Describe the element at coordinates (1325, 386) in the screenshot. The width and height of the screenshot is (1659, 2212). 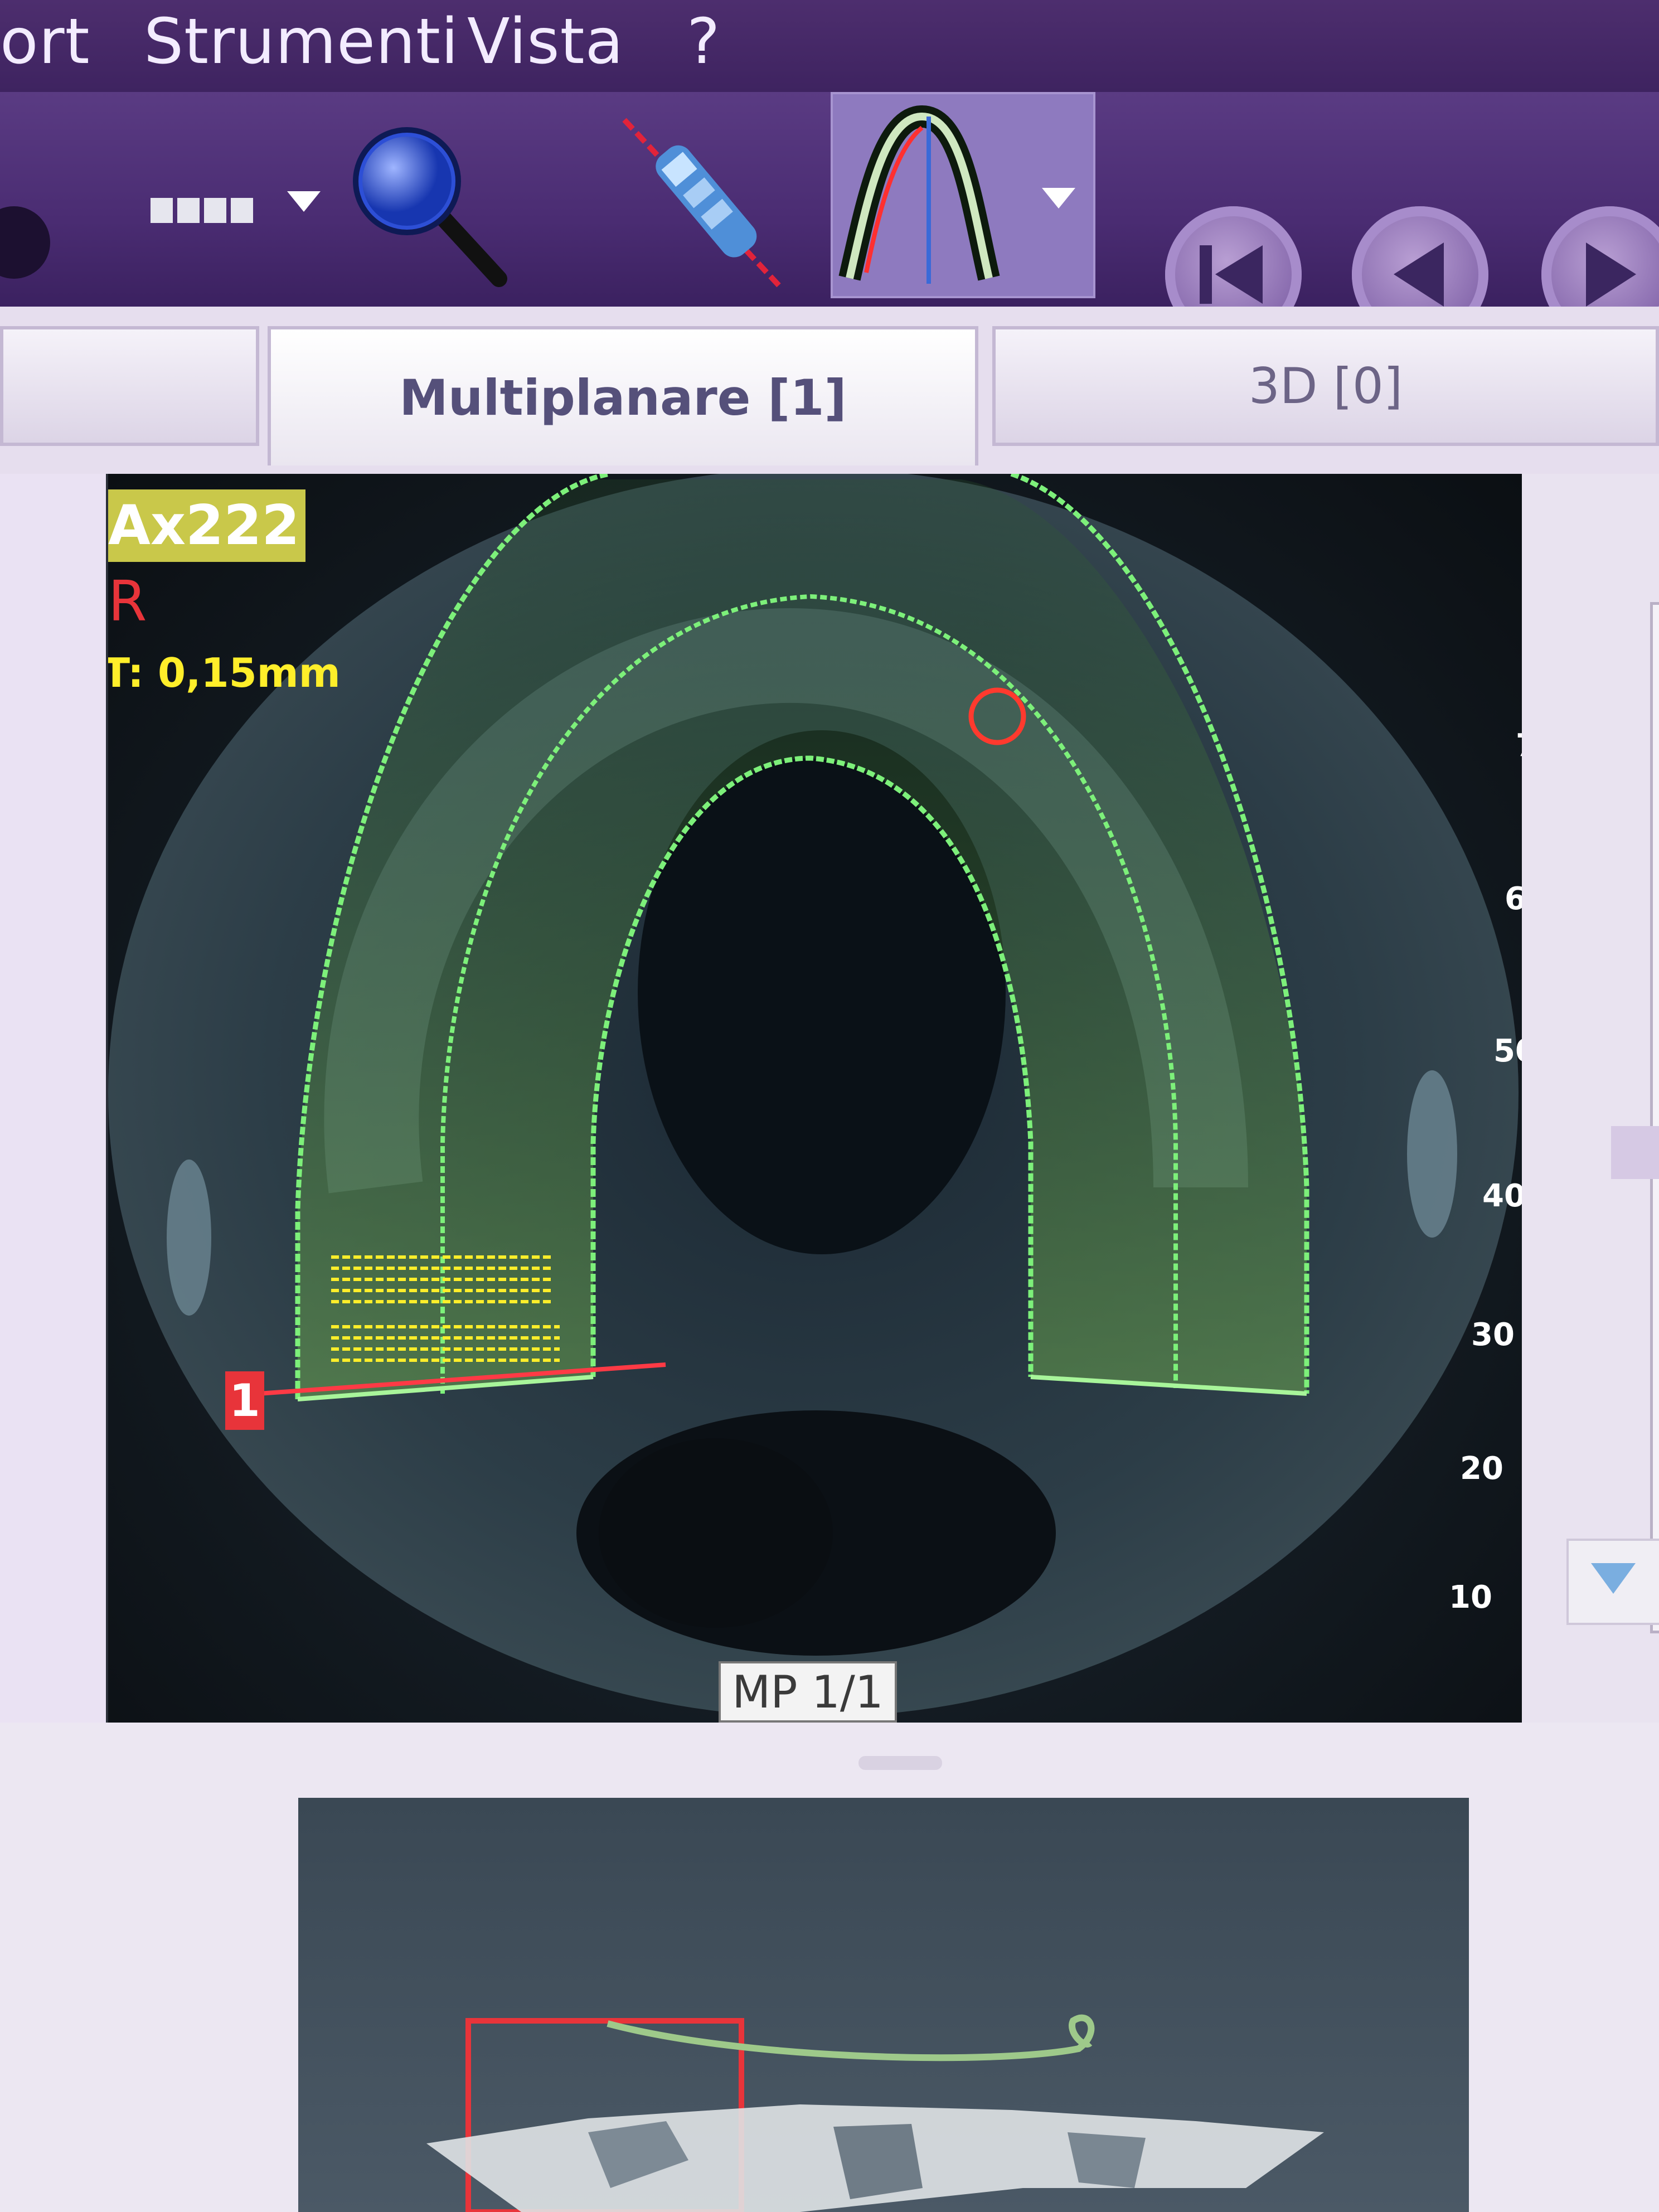
I see `tab-3d: 3D [0]` at that location.